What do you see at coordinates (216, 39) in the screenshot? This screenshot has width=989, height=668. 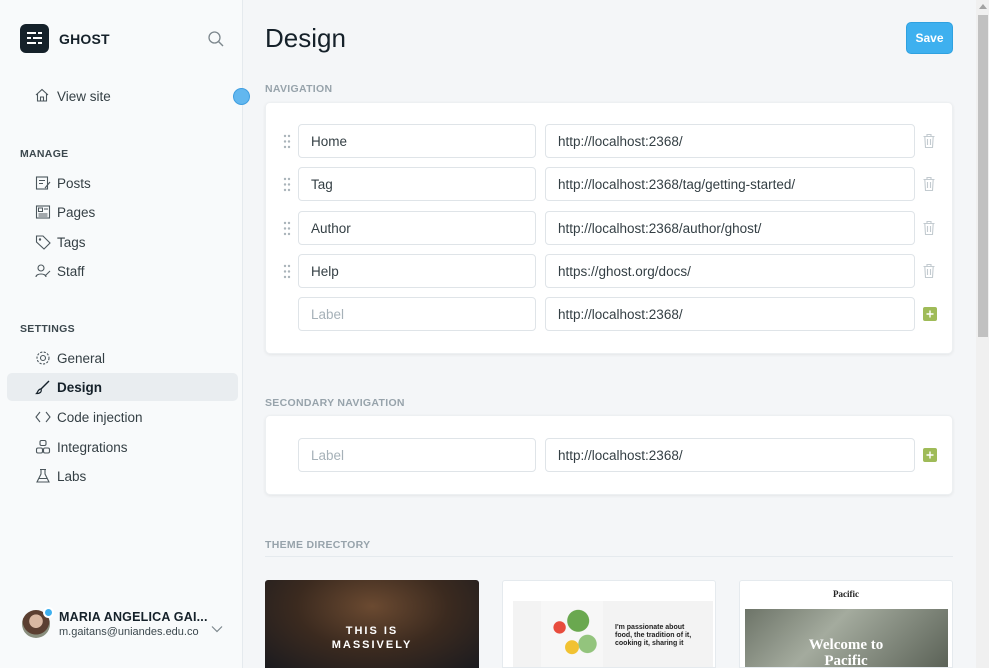 I see `search-icon` at bounding box center [216, 39].